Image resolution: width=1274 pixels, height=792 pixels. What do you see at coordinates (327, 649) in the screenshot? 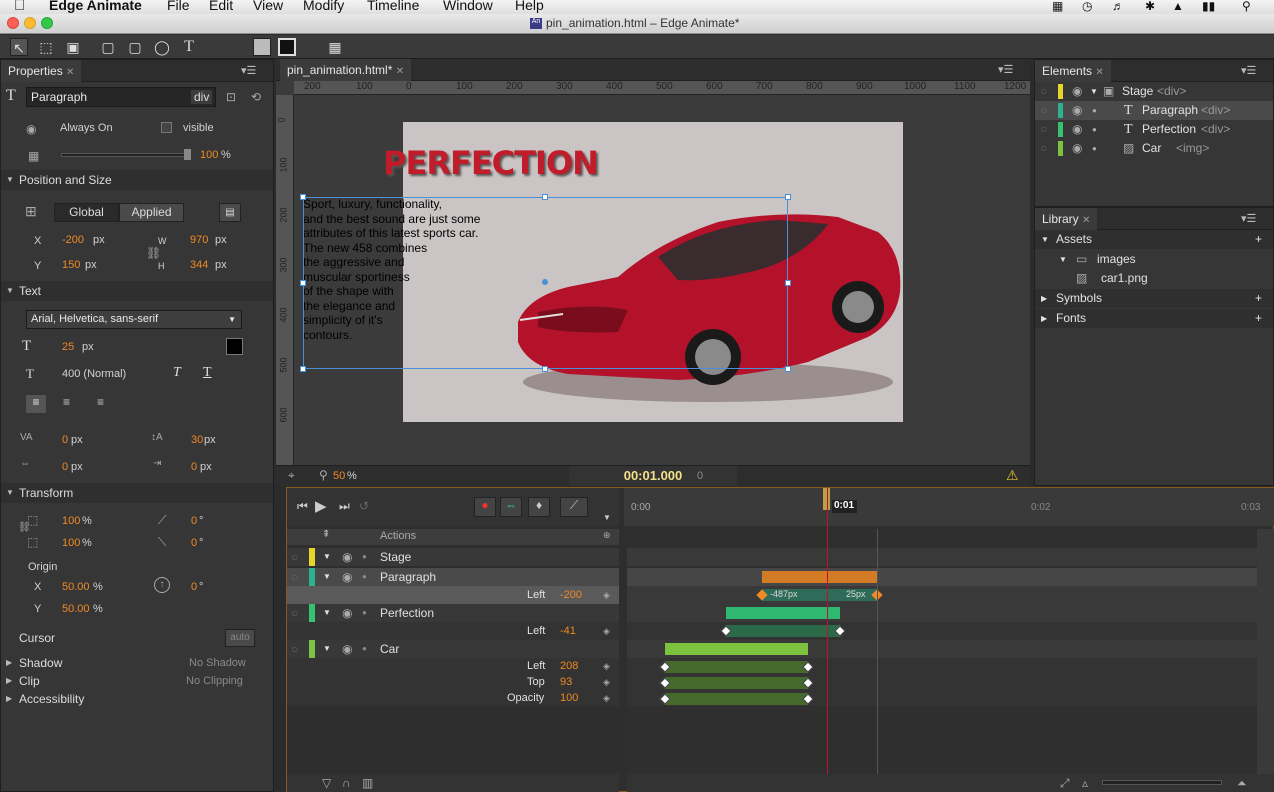
I see `collapse-triangle-icon: ▼` at bounding box center [327, 649].